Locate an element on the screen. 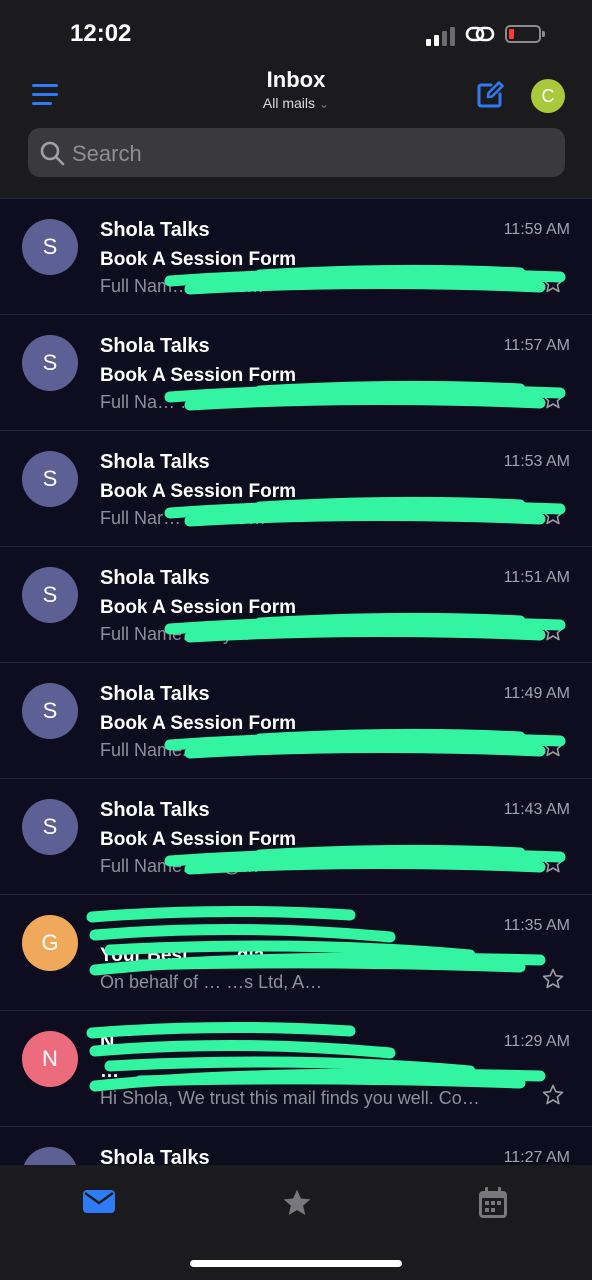 Image resolution: width=592 pixels, height=1280 pixels. tab-starred is located at coordinates (297, 1203).